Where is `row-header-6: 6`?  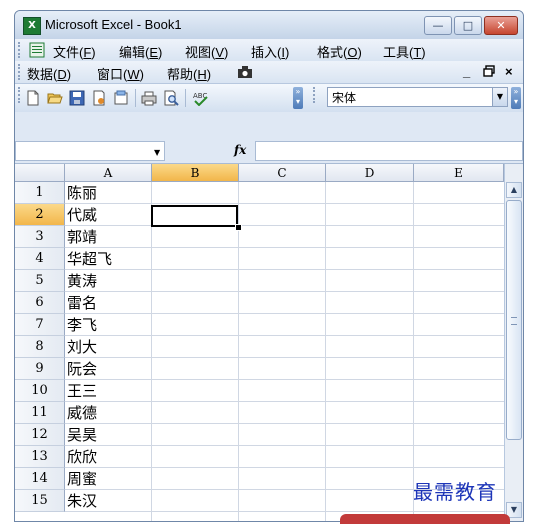
row-header-6: 6 is located at coordinates (40, 303).